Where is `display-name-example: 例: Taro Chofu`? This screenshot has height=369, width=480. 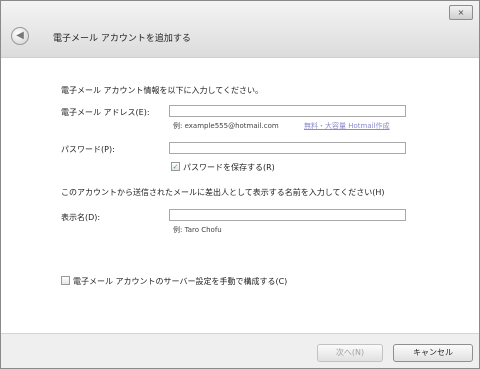 display-name-example: 例: Taro Chofu is located at coordinates (197, 230).